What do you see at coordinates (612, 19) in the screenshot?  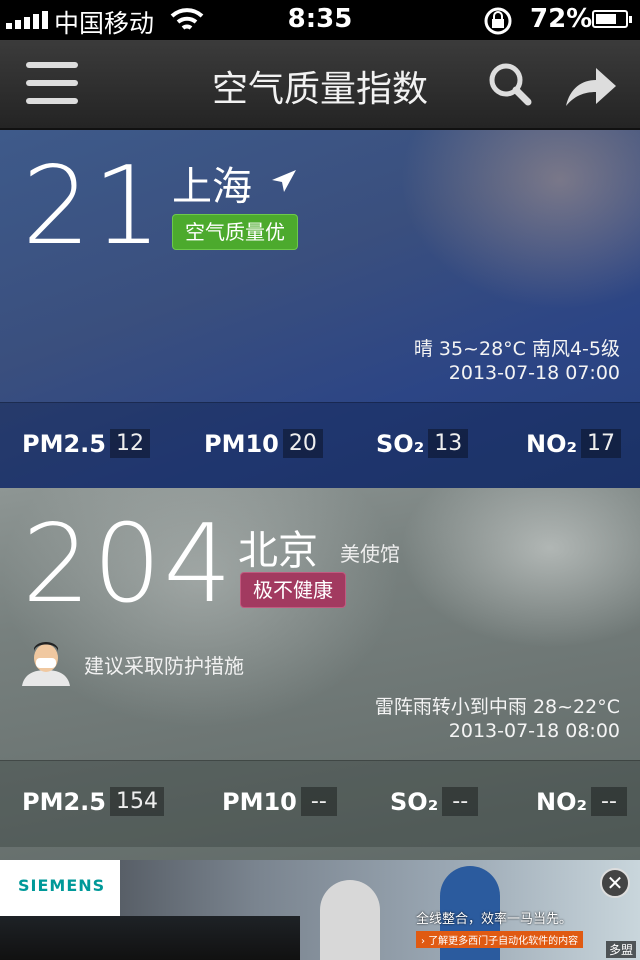 I see `battery-icon` at bounding box center [612, 19].